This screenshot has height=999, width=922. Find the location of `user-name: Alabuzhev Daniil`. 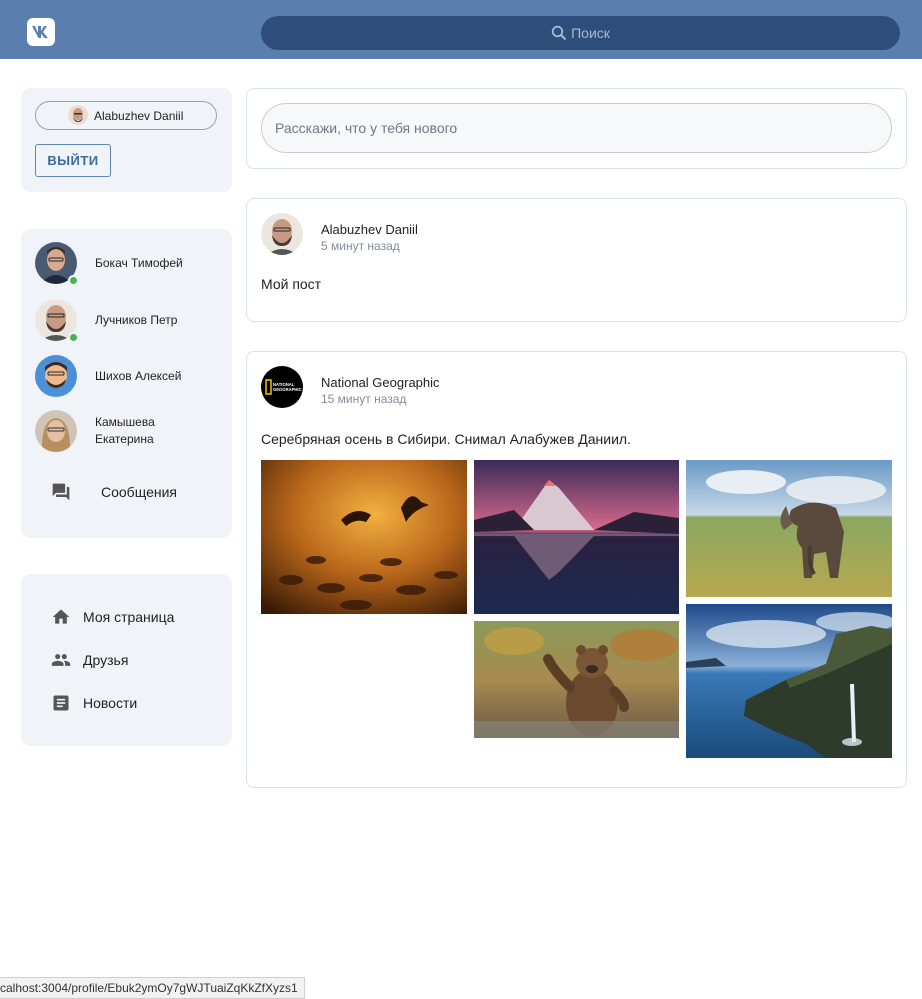

user-name: Alabuzhev Daniil is located at coordinates (139, 115).